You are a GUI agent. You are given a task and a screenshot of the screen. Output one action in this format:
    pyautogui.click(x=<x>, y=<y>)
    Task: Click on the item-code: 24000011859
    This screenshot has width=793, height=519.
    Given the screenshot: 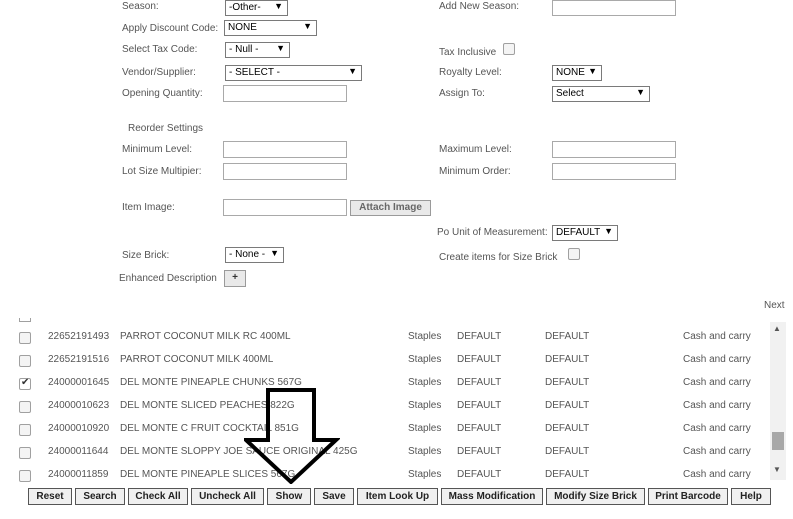 What is the action you would take?
    pyautogui.click(x=78, y=474)
    